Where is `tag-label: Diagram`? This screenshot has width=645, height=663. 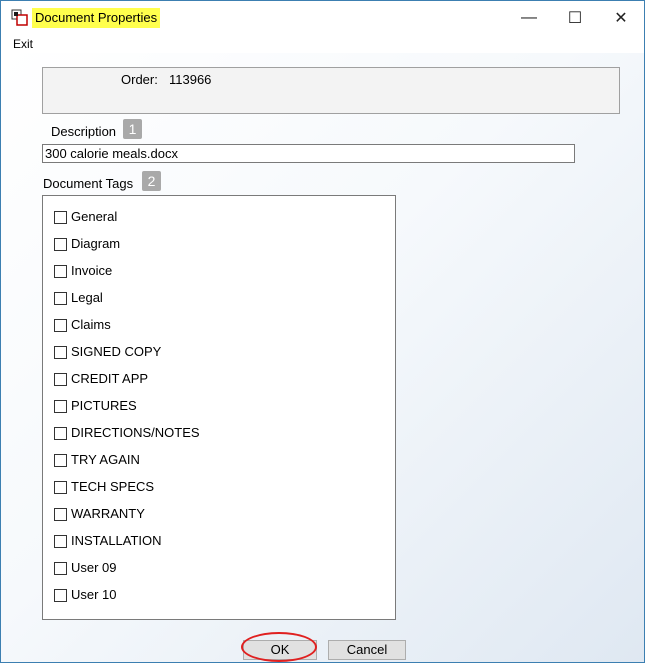 tag-label: Diagram is located at coordinates (96, 243).